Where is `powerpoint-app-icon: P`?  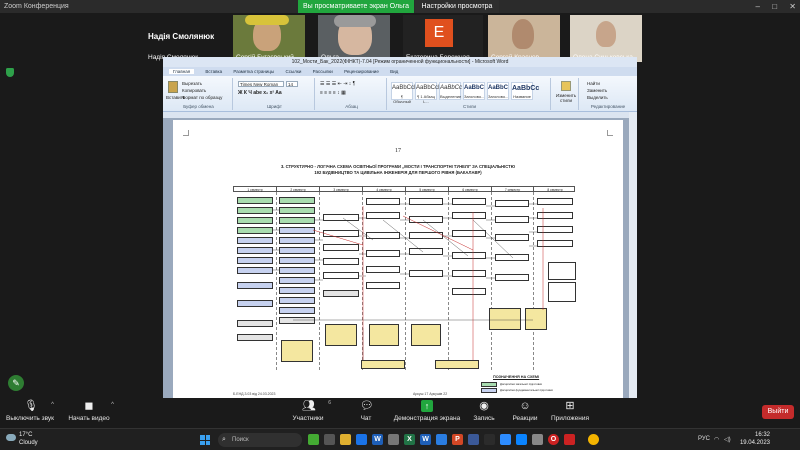
powerpoint-app-icon: P is located at coordinates (457, 439).